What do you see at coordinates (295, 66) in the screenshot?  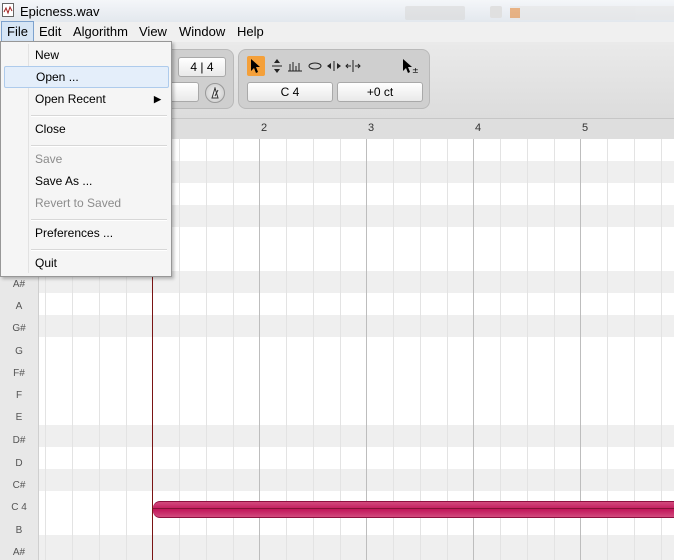 I see `formant-tool-icon` at bounding box center [295, 66].